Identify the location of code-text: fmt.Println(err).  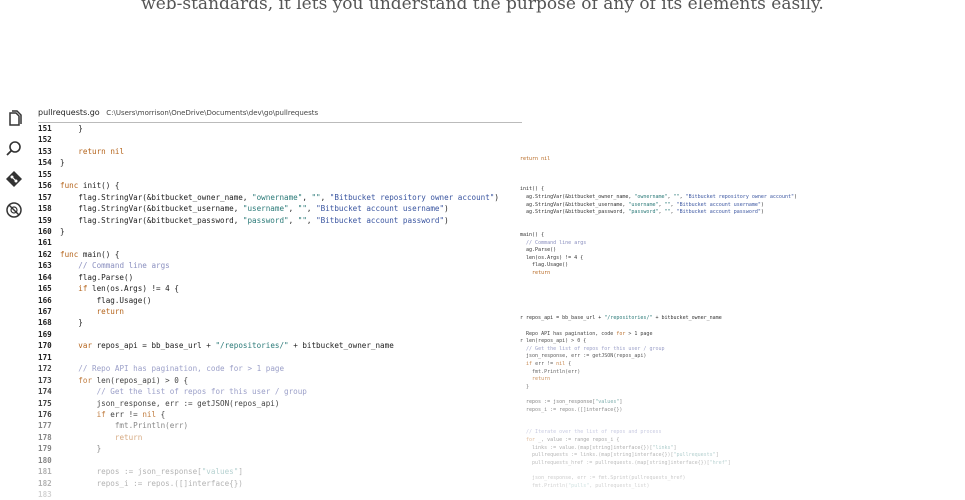
(124, 426).